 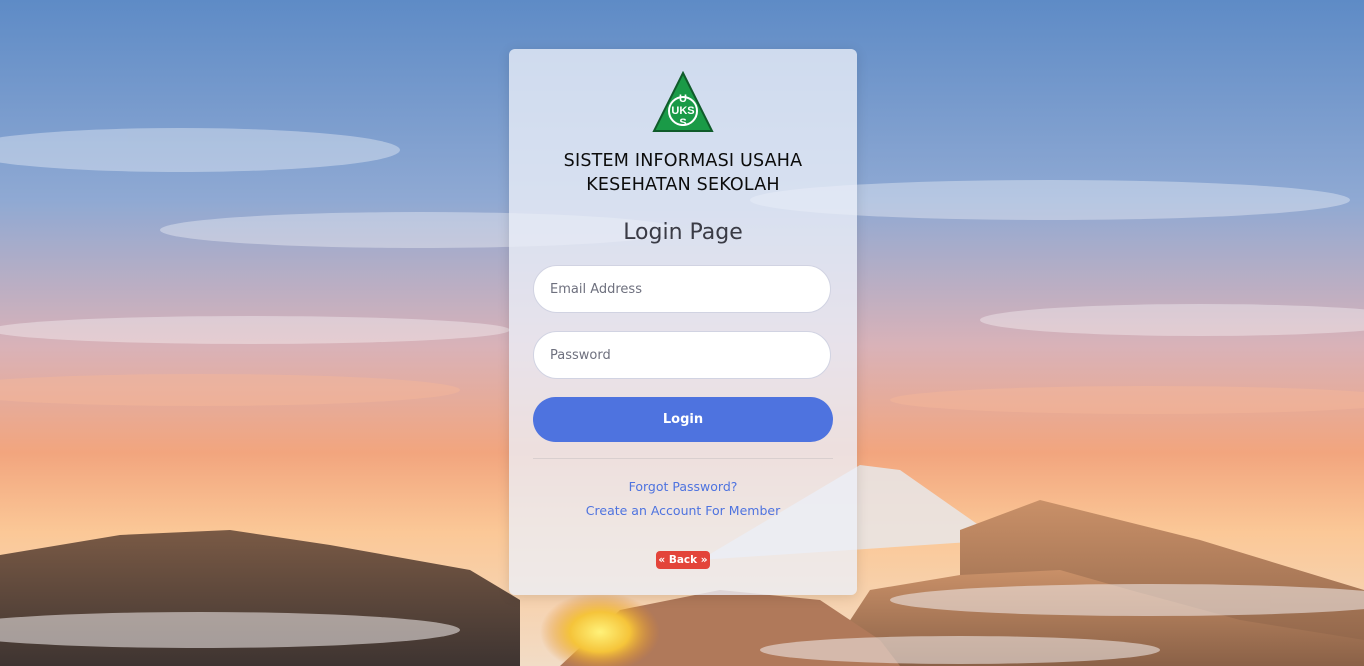 I want to click on uks-logo-icon: U UKS S, so click(x=683, y=101).